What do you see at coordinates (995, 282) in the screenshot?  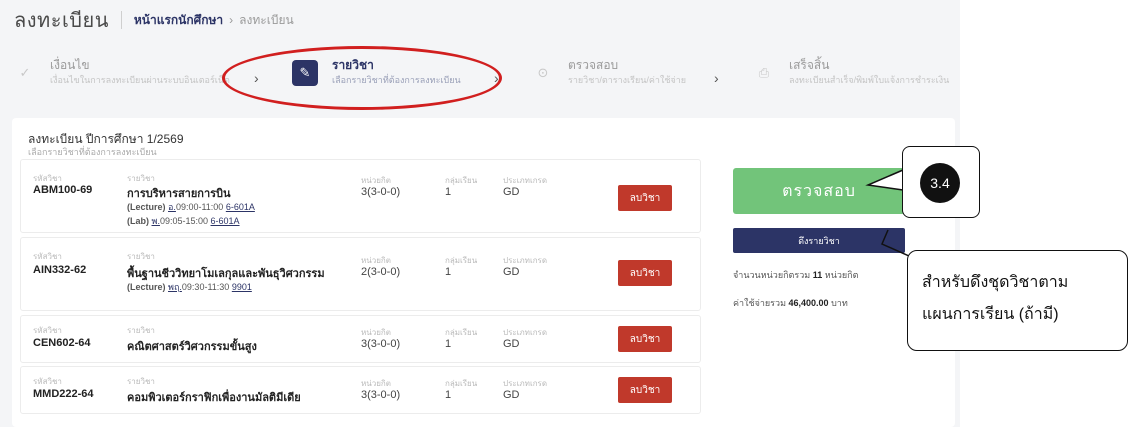 I see `note-line: สำหรับดึงชุดวิชาตาม` at bounding box center [995, 282].